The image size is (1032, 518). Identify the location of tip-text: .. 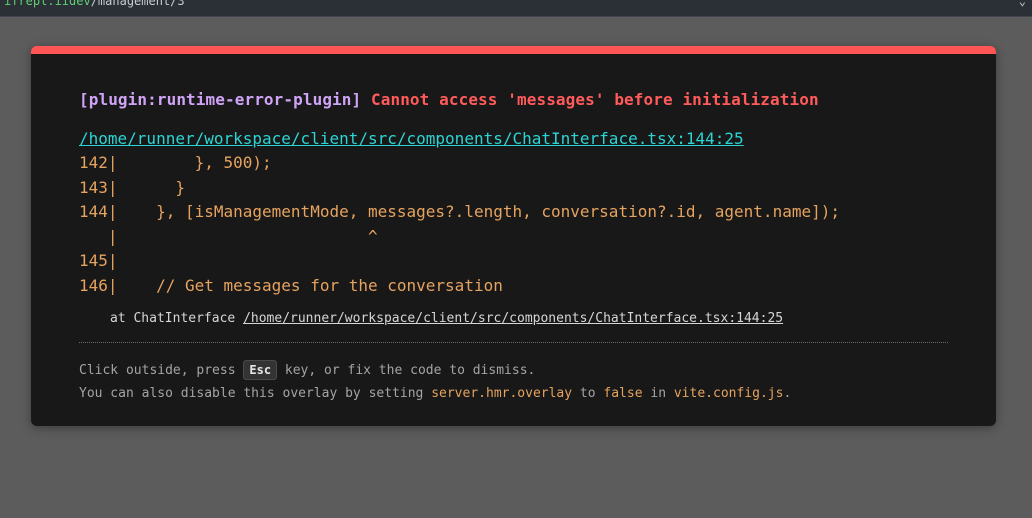
(787, 393).